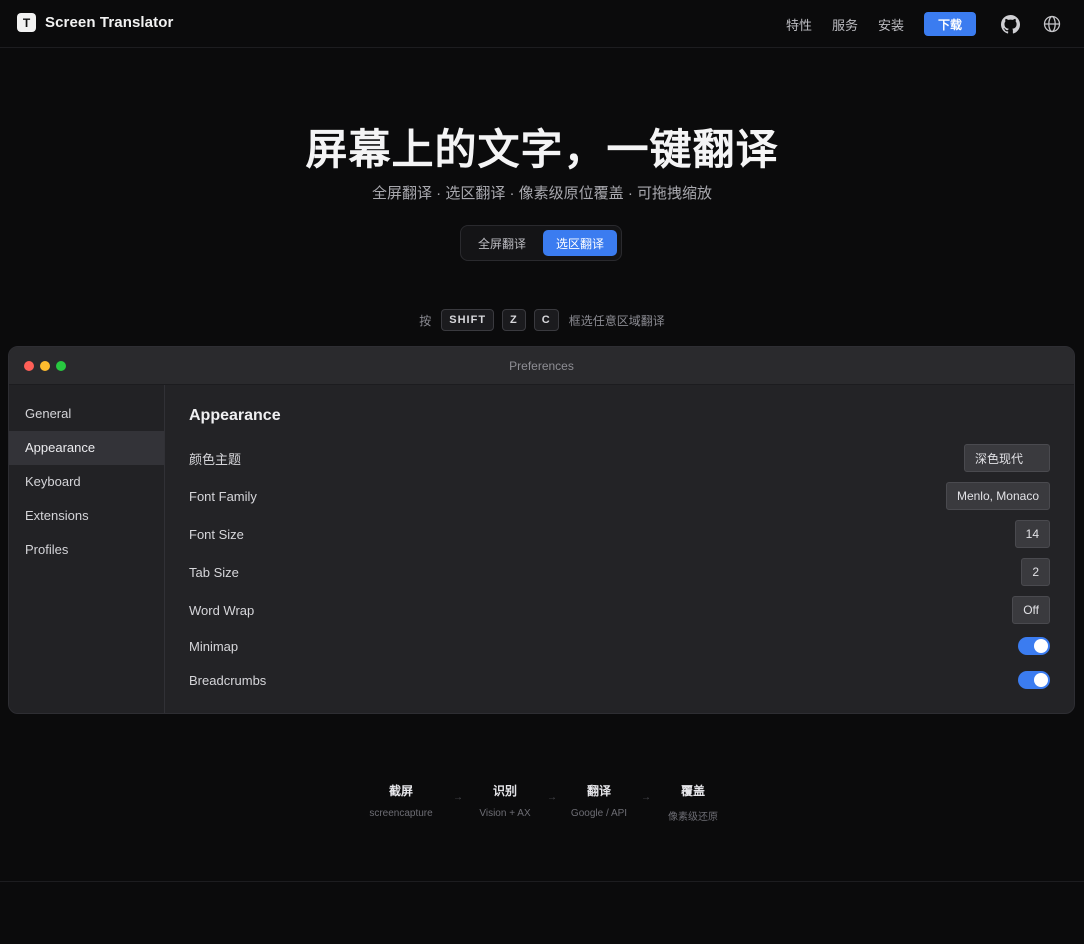 This screenshot has height=944, width=1084. I want to click on key-shift: SHIFT, so click(468, 320).